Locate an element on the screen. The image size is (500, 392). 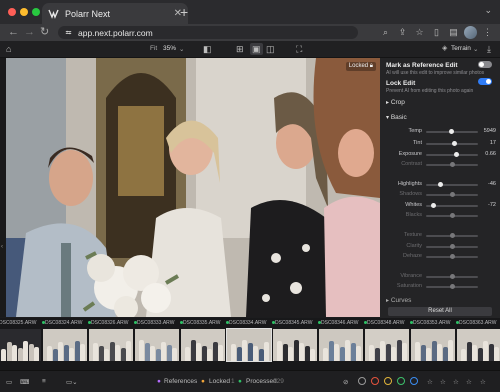
curves-section-header: ▸ Curves is located at coordinates (398, 300).